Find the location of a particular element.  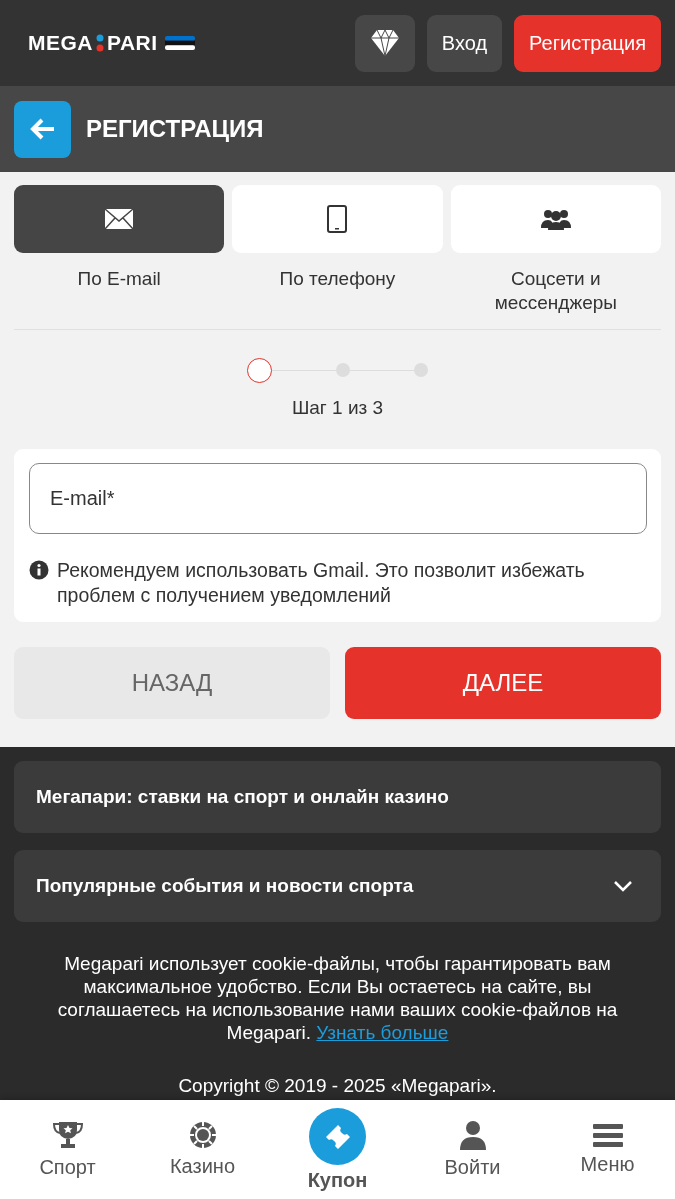

diamond-button is located at coordinates (384, 43).